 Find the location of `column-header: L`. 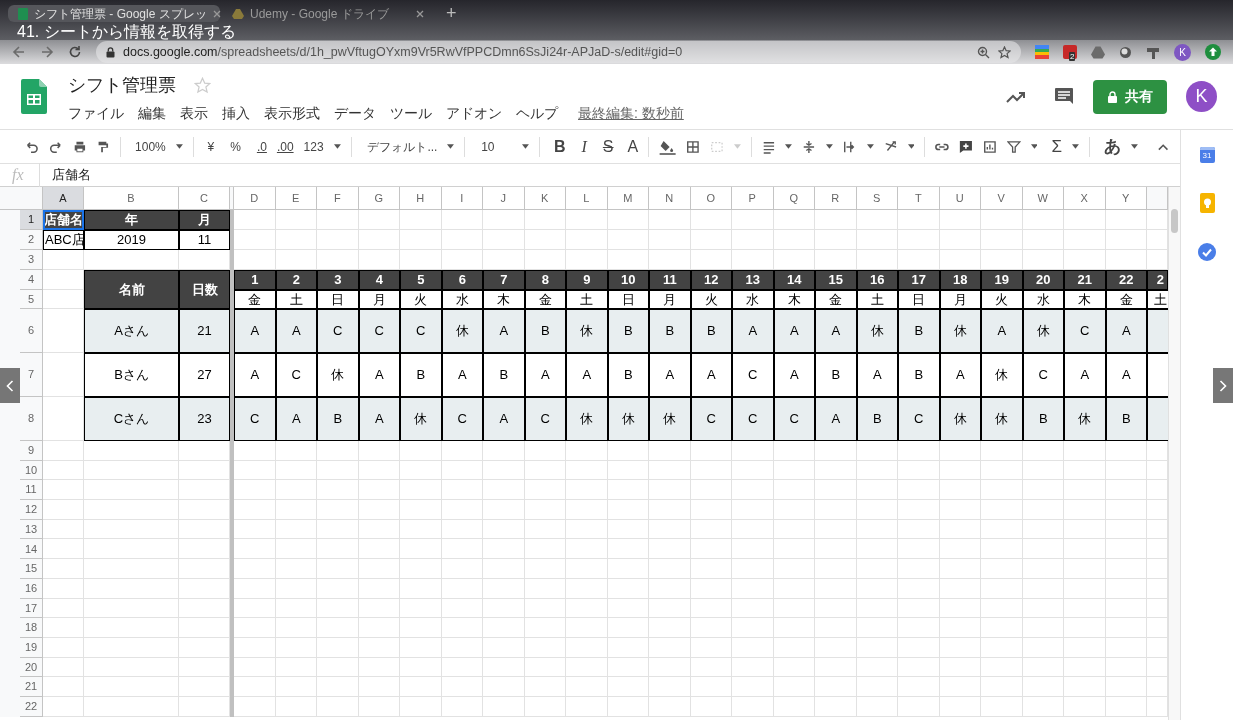

column-header: L is located at coordinates (587, 198).